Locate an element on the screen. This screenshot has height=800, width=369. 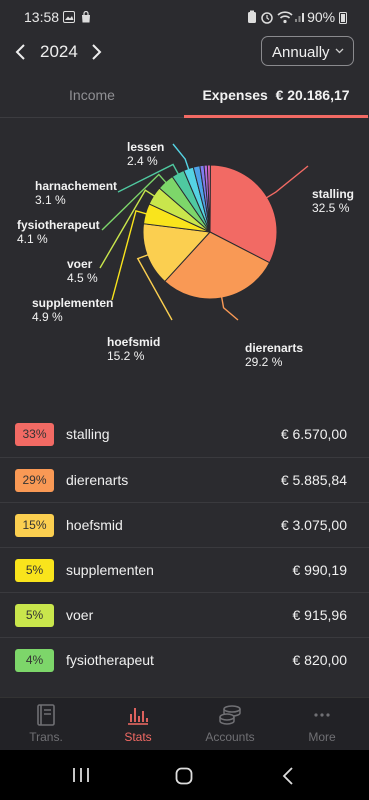
system-navigation-bar is located at coordinates (184, 775).